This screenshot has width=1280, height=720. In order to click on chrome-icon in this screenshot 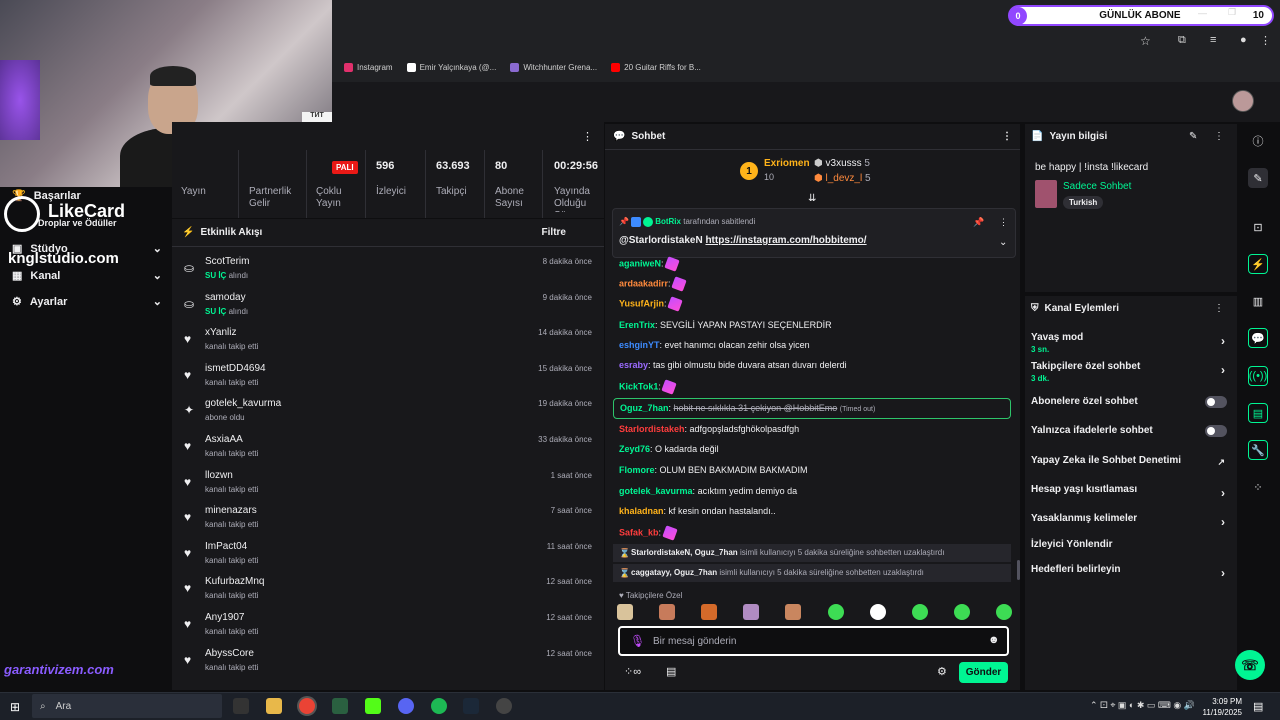, I will do `click(307, 706)`.